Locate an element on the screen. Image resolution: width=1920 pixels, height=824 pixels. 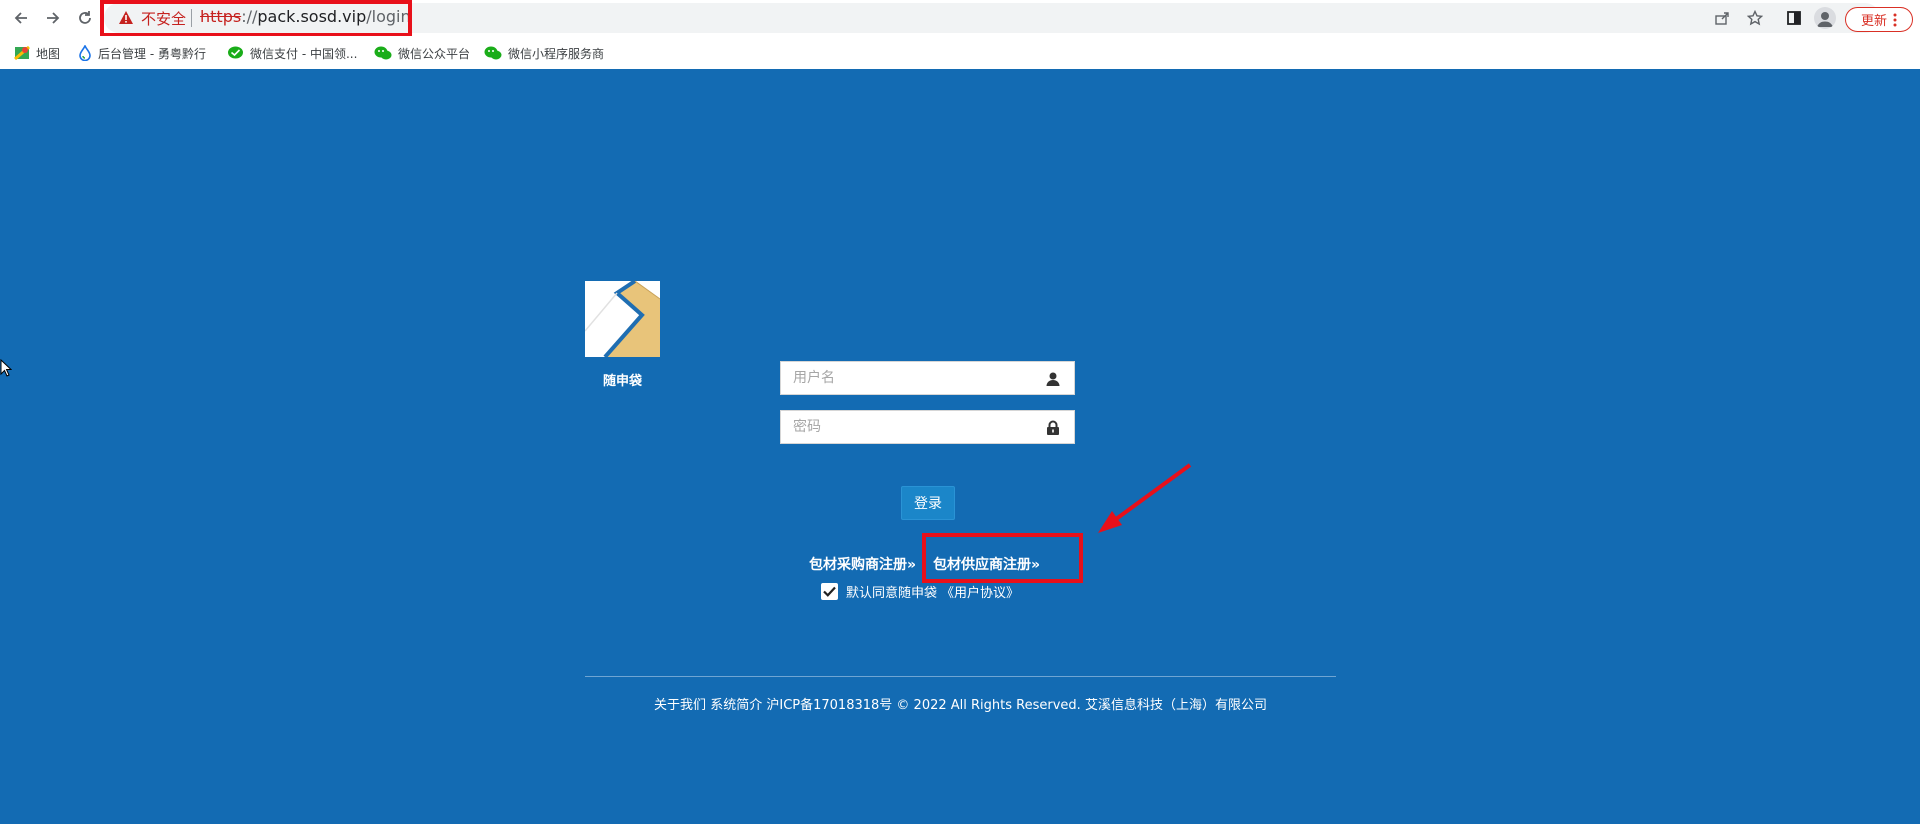
password-field is located at coordinates (927, 427).